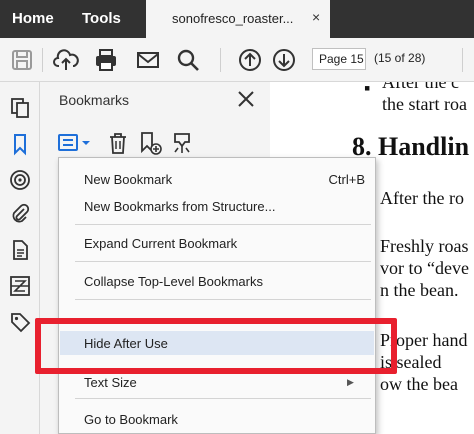 The image size is (474, 434). What do you see at coordinates (106, 60) in the screenshot?
I see `print-icon` at bounding box center [106, 60].